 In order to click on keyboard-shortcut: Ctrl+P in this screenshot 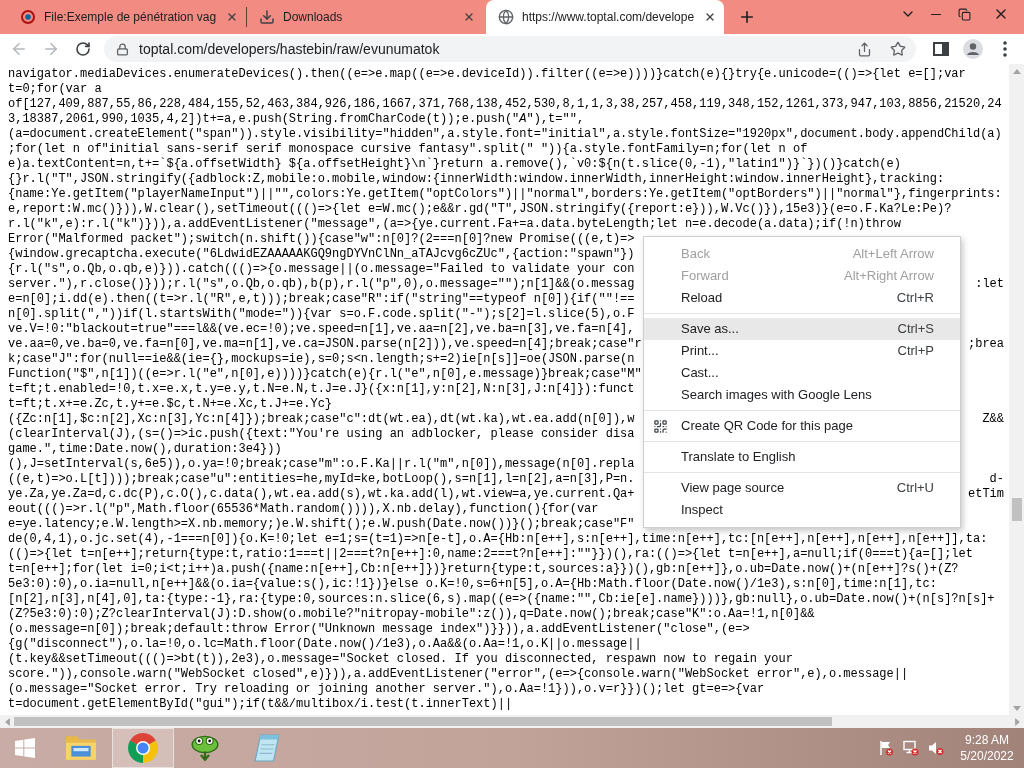, I will do `click(915, 351)`.